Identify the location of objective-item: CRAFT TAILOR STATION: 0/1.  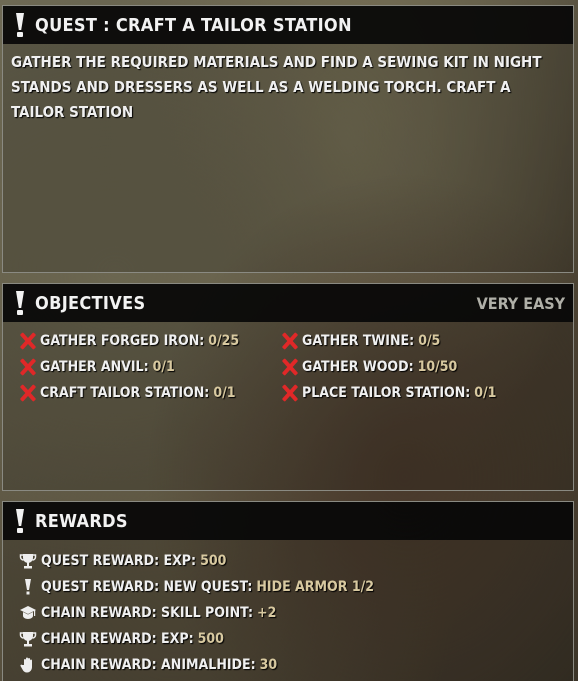
(150, 393).